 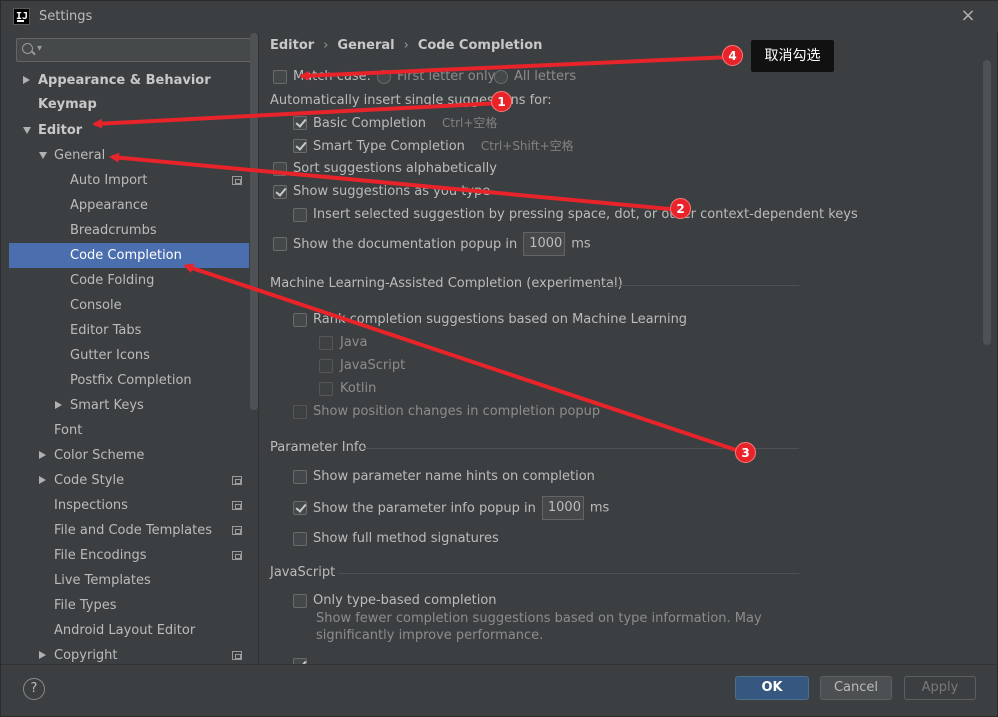 I want to click on ml-javascript-checkbox, so click(x=326, y=366).